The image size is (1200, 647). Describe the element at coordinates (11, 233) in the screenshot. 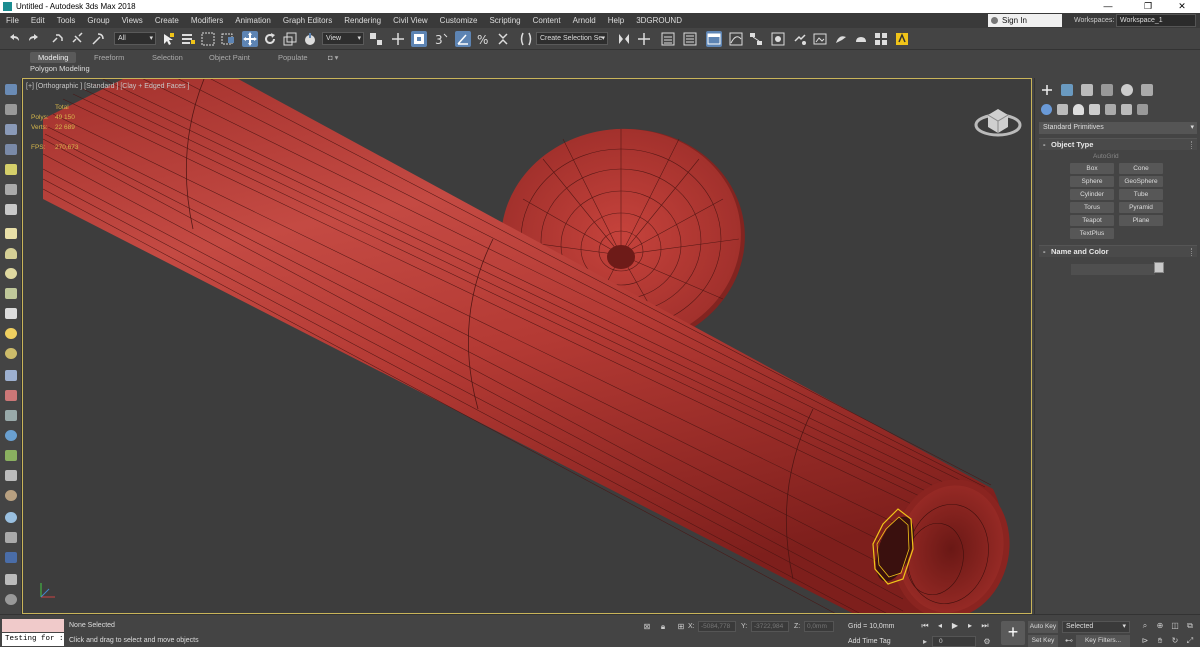

I see `box-icon` at that location.